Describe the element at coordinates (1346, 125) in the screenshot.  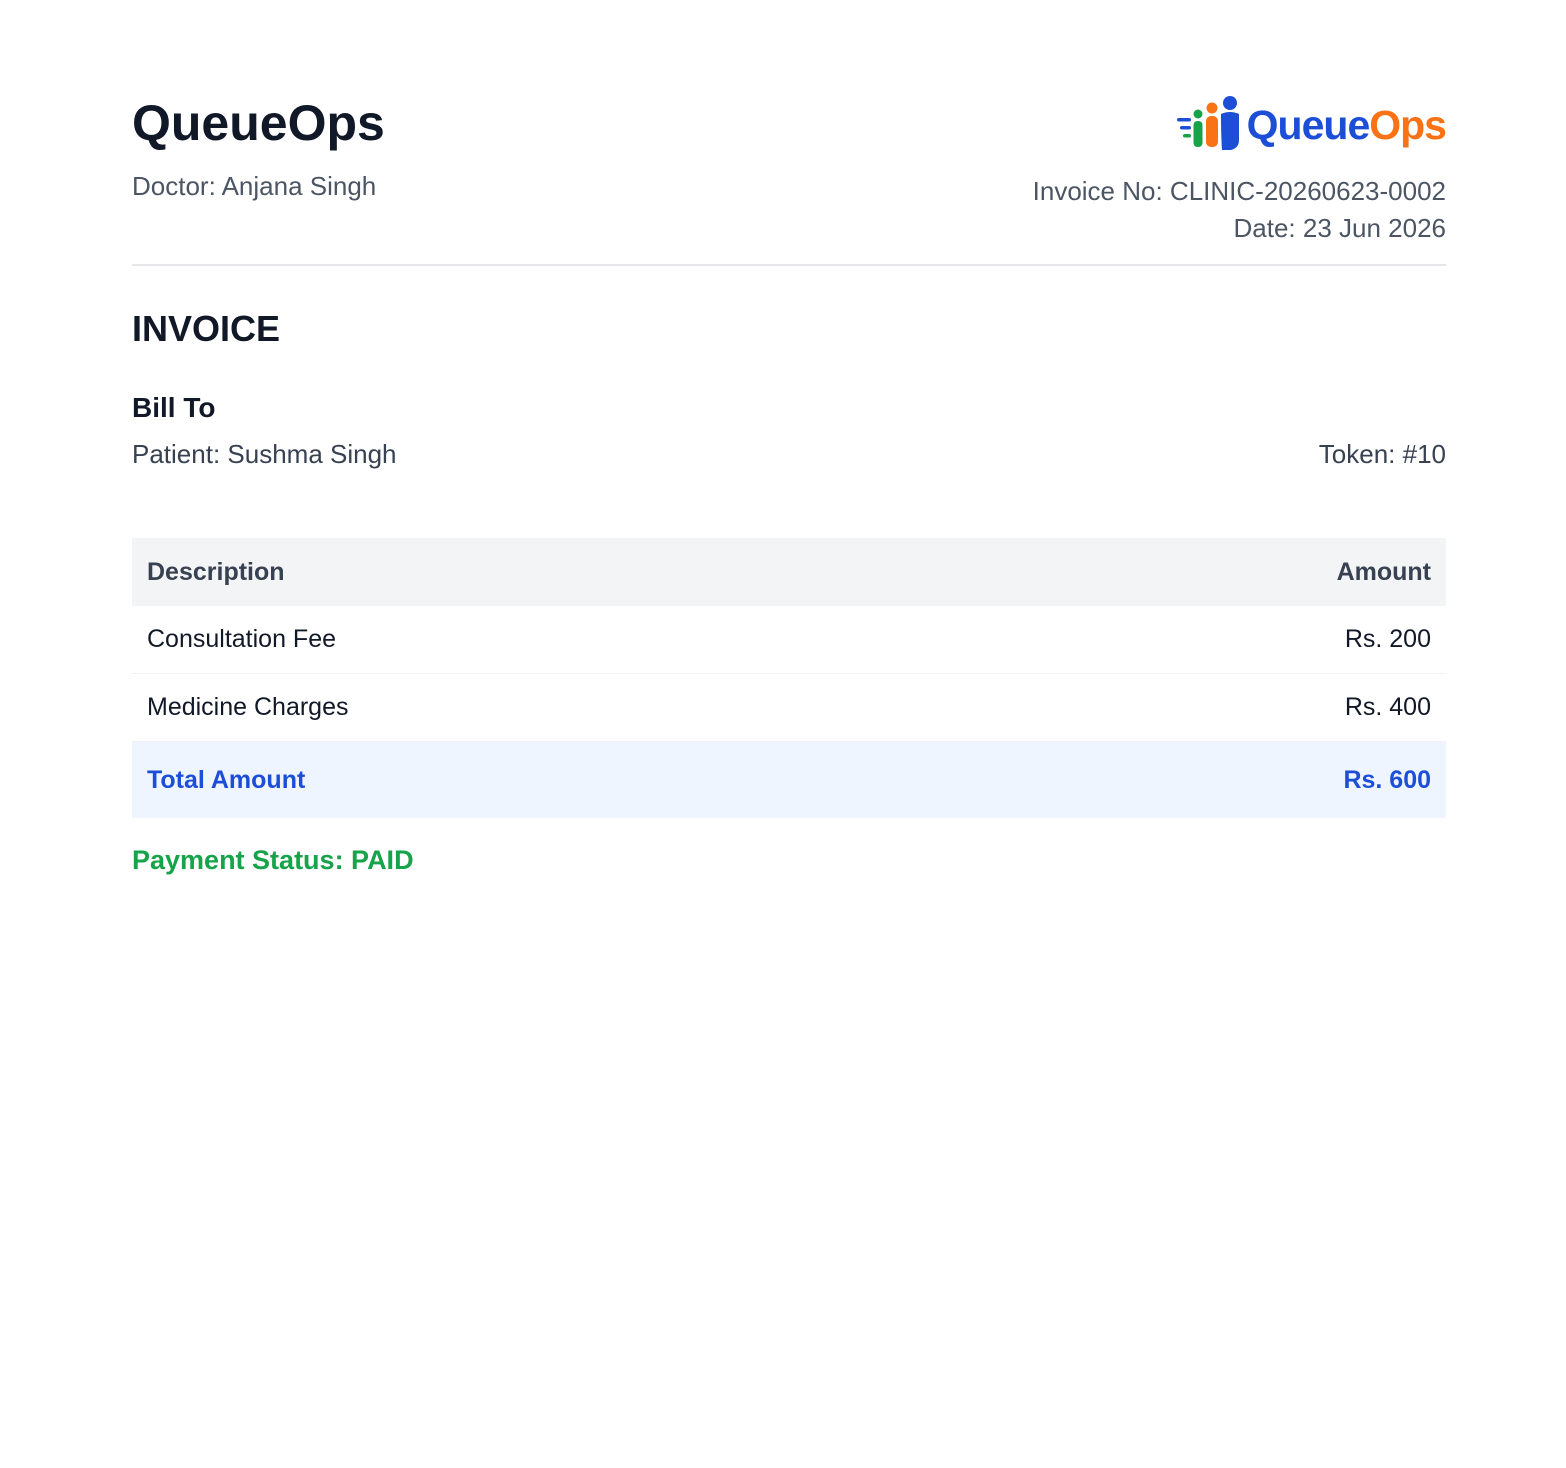
I see `logo-text: QueueOps` at that location.